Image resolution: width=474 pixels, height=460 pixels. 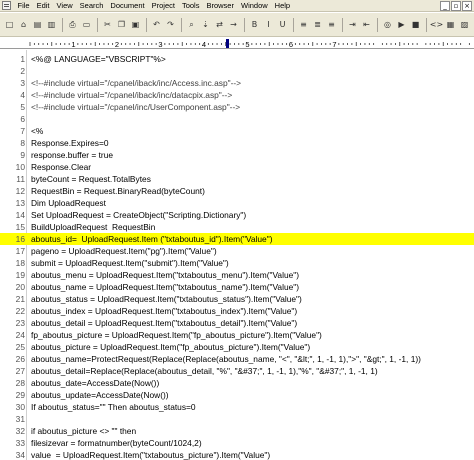 I want to click on bold-icon: B, so click(x=254, y=25).